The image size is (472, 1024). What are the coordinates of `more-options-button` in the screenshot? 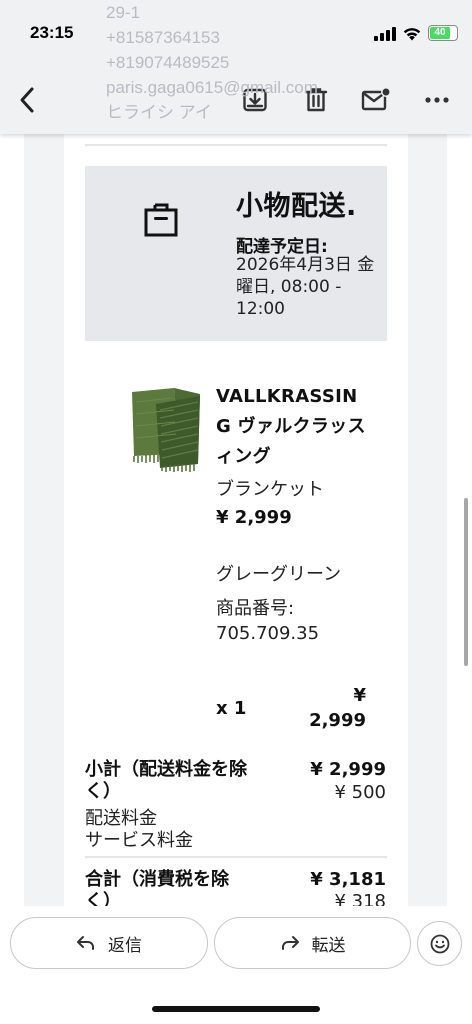 It's located at (437, 100).